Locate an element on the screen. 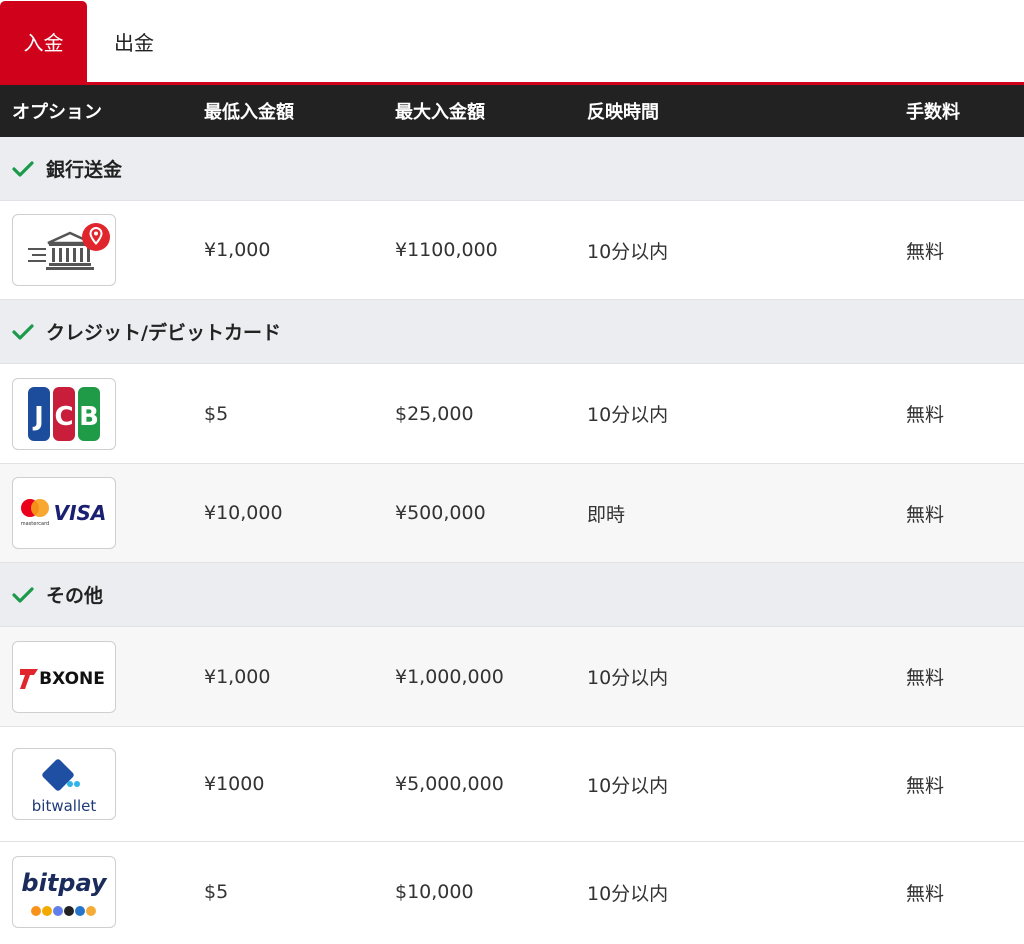 This screenshot has width=1024, height=944. deposit-withdraw-tabs: 入金 出金 is located at coordinates (512, 42).